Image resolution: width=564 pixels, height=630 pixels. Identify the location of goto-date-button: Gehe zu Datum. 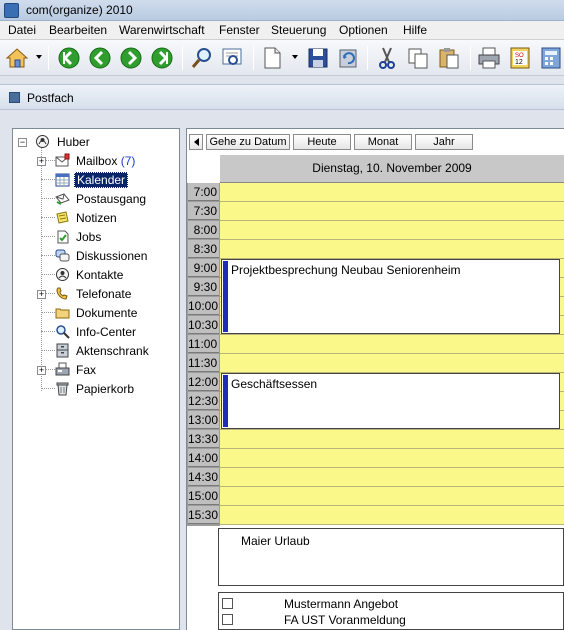
(248, 142).